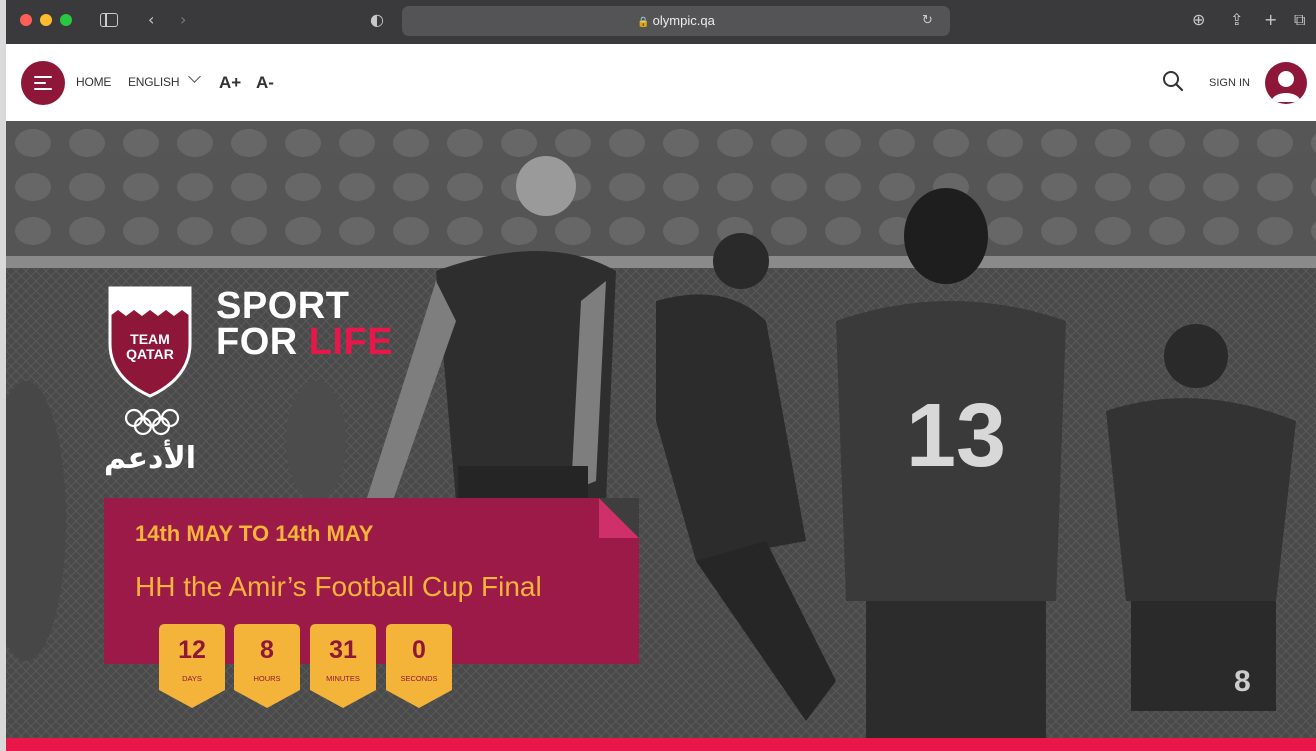 This screenshot has width=1316, height=751. Describe the element at coordinates (262, 342) in the screenshot. I see `slogan-line-2a: FOR` at that location.